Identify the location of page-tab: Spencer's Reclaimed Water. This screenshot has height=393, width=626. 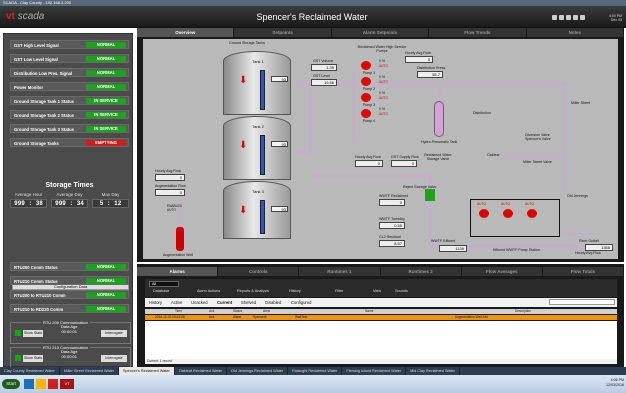
(147, 371).